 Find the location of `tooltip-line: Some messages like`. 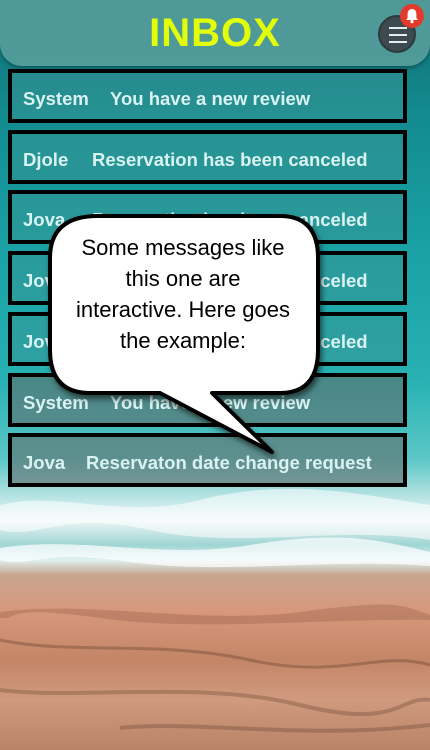

tooltip-line: Some messages like is located at coordinates (183, 247).